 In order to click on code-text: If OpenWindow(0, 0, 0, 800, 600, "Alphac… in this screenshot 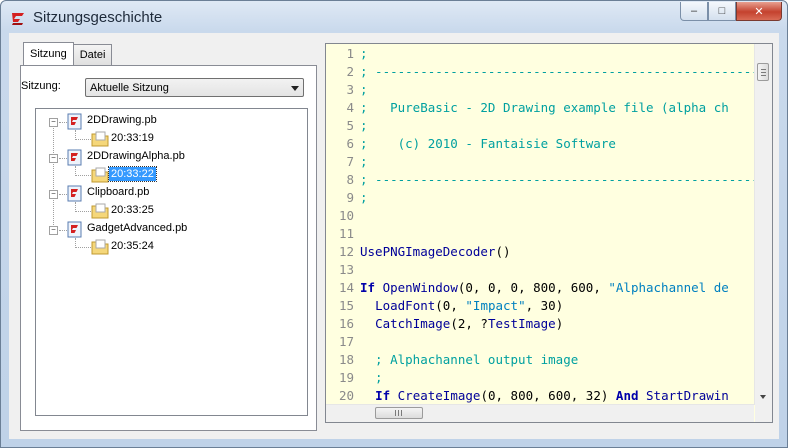, I will do `click(544, 287)`.